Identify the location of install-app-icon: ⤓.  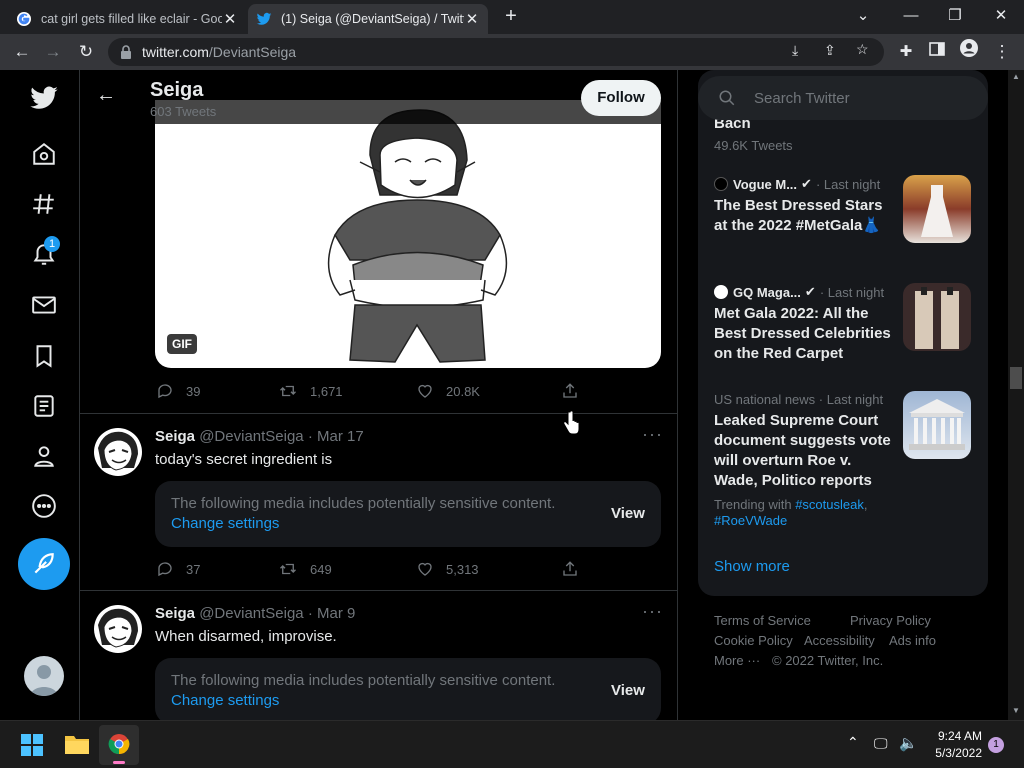
(795, 50).